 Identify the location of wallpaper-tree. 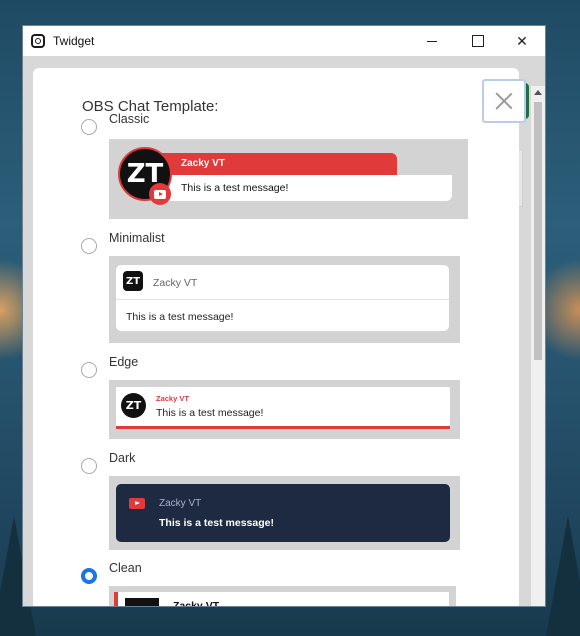
(563, 576).